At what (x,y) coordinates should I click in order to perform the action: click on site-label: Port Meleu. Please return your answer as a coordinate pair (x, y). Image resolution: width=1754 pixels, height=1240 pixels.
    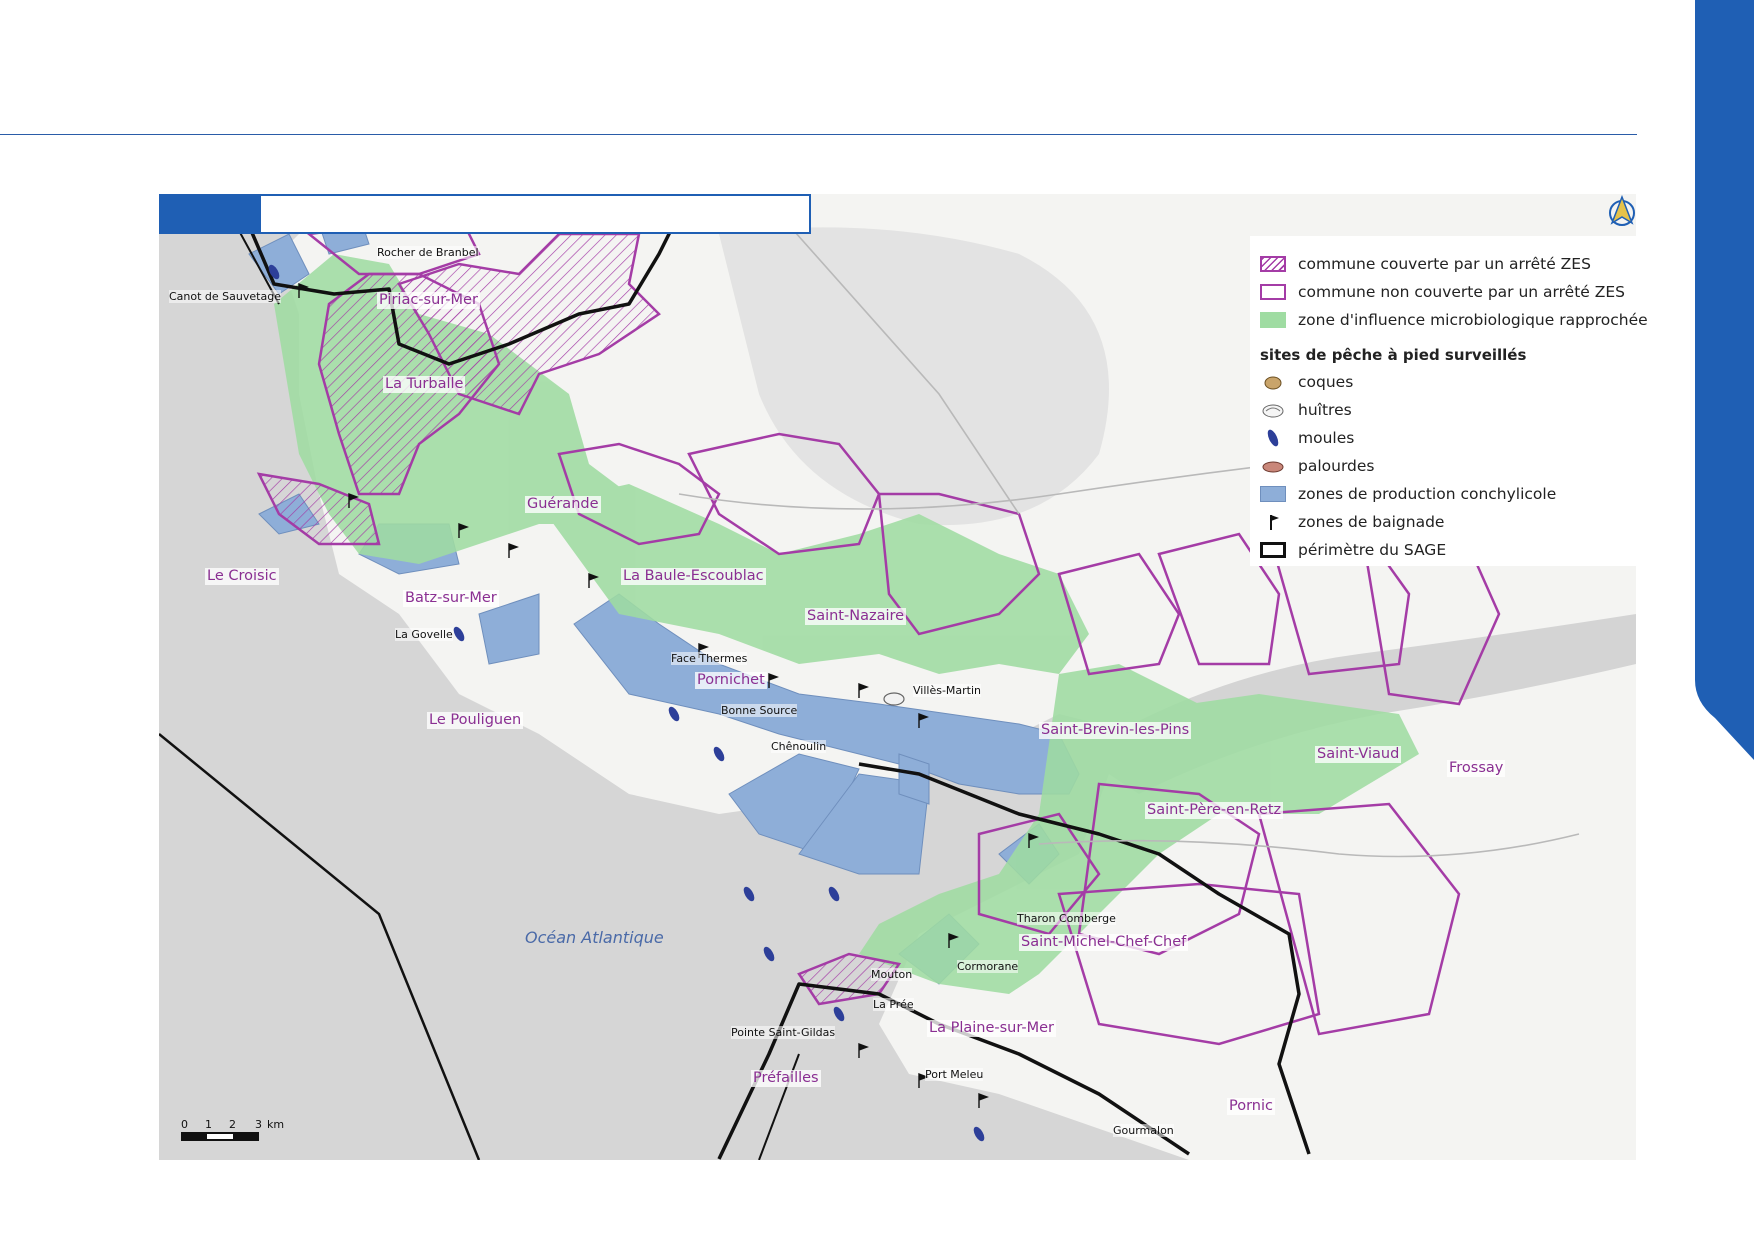
    Looking at the image, I should click on (954, 1074).